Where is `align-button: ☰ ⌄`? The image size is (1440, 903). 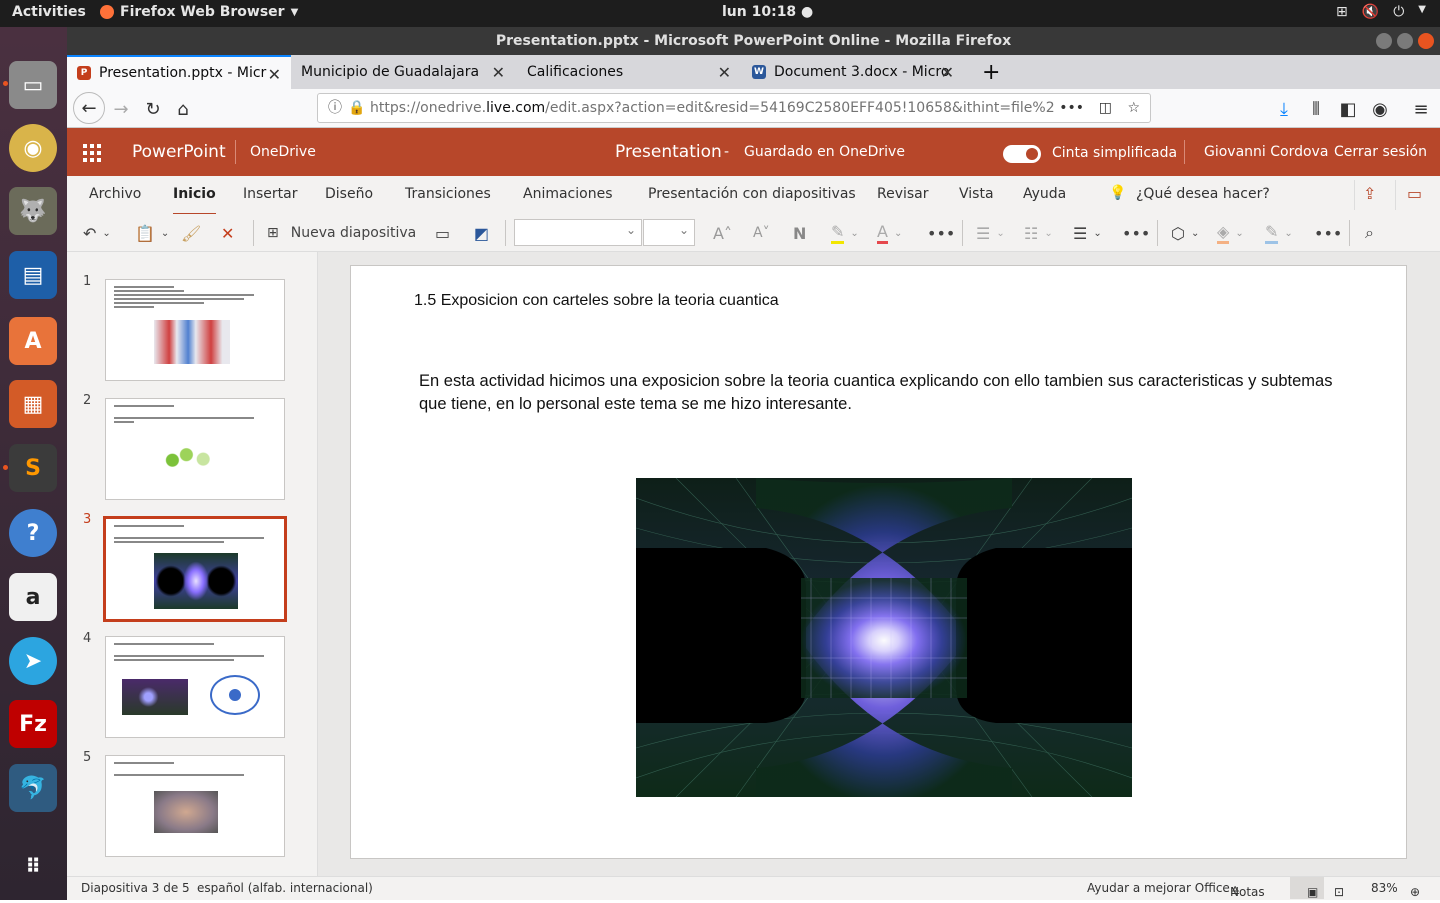
align-button: ☰ ⌄ is located at coordinates (1087, 233).